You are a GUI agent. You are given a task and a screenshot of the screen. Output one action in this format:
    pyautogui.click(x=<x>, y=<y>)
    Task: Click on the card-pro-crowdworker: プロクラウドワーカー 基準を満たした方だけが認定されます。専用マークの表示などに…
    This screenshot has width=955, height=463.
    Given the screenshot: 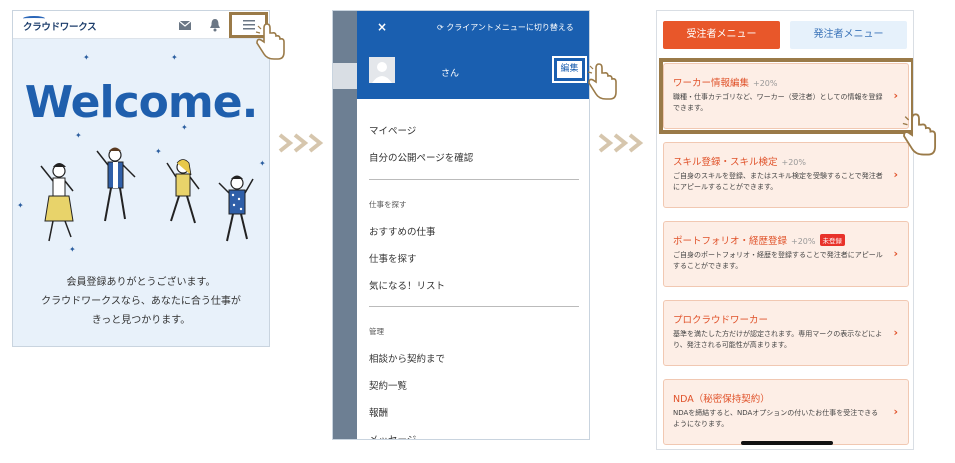 What is the action you would take?
    pyautogui.click(x=786, y=333)
    